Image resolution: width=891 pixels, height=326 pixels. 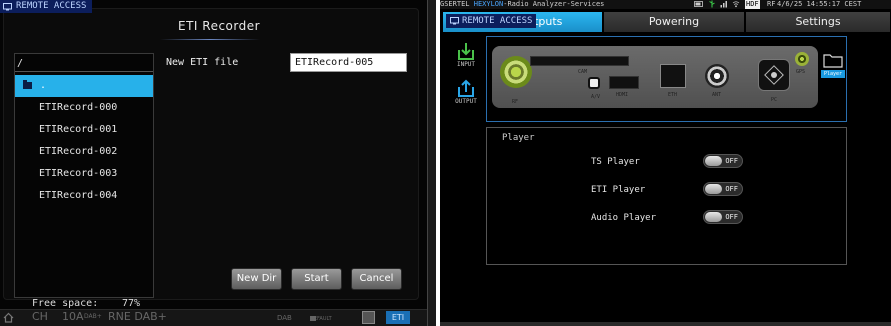 I want to click on hdmi-port-label: HDMI, so click(x=622, y=95).